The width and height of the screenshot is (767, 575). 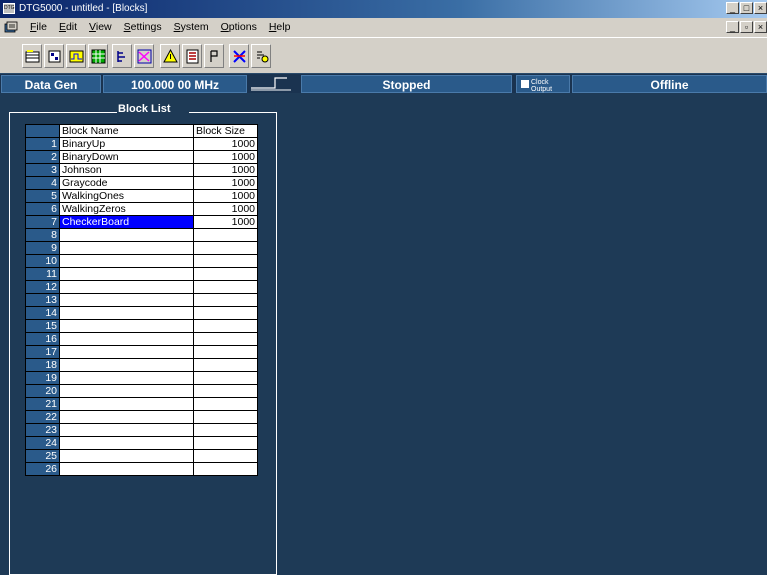 What do you see at coordinates (42, 261) in the screenshot?
I see `row-number: 10` at bounding box center [42, 261].